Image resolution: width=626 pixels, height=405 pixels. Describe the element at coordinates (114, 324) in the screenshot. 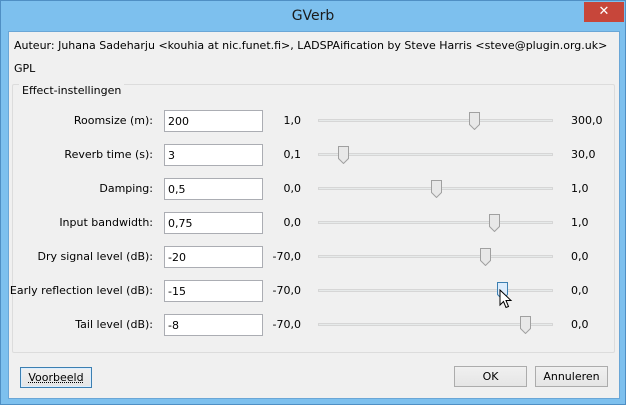

I see `param-label: Tail level (dB):` at that location.